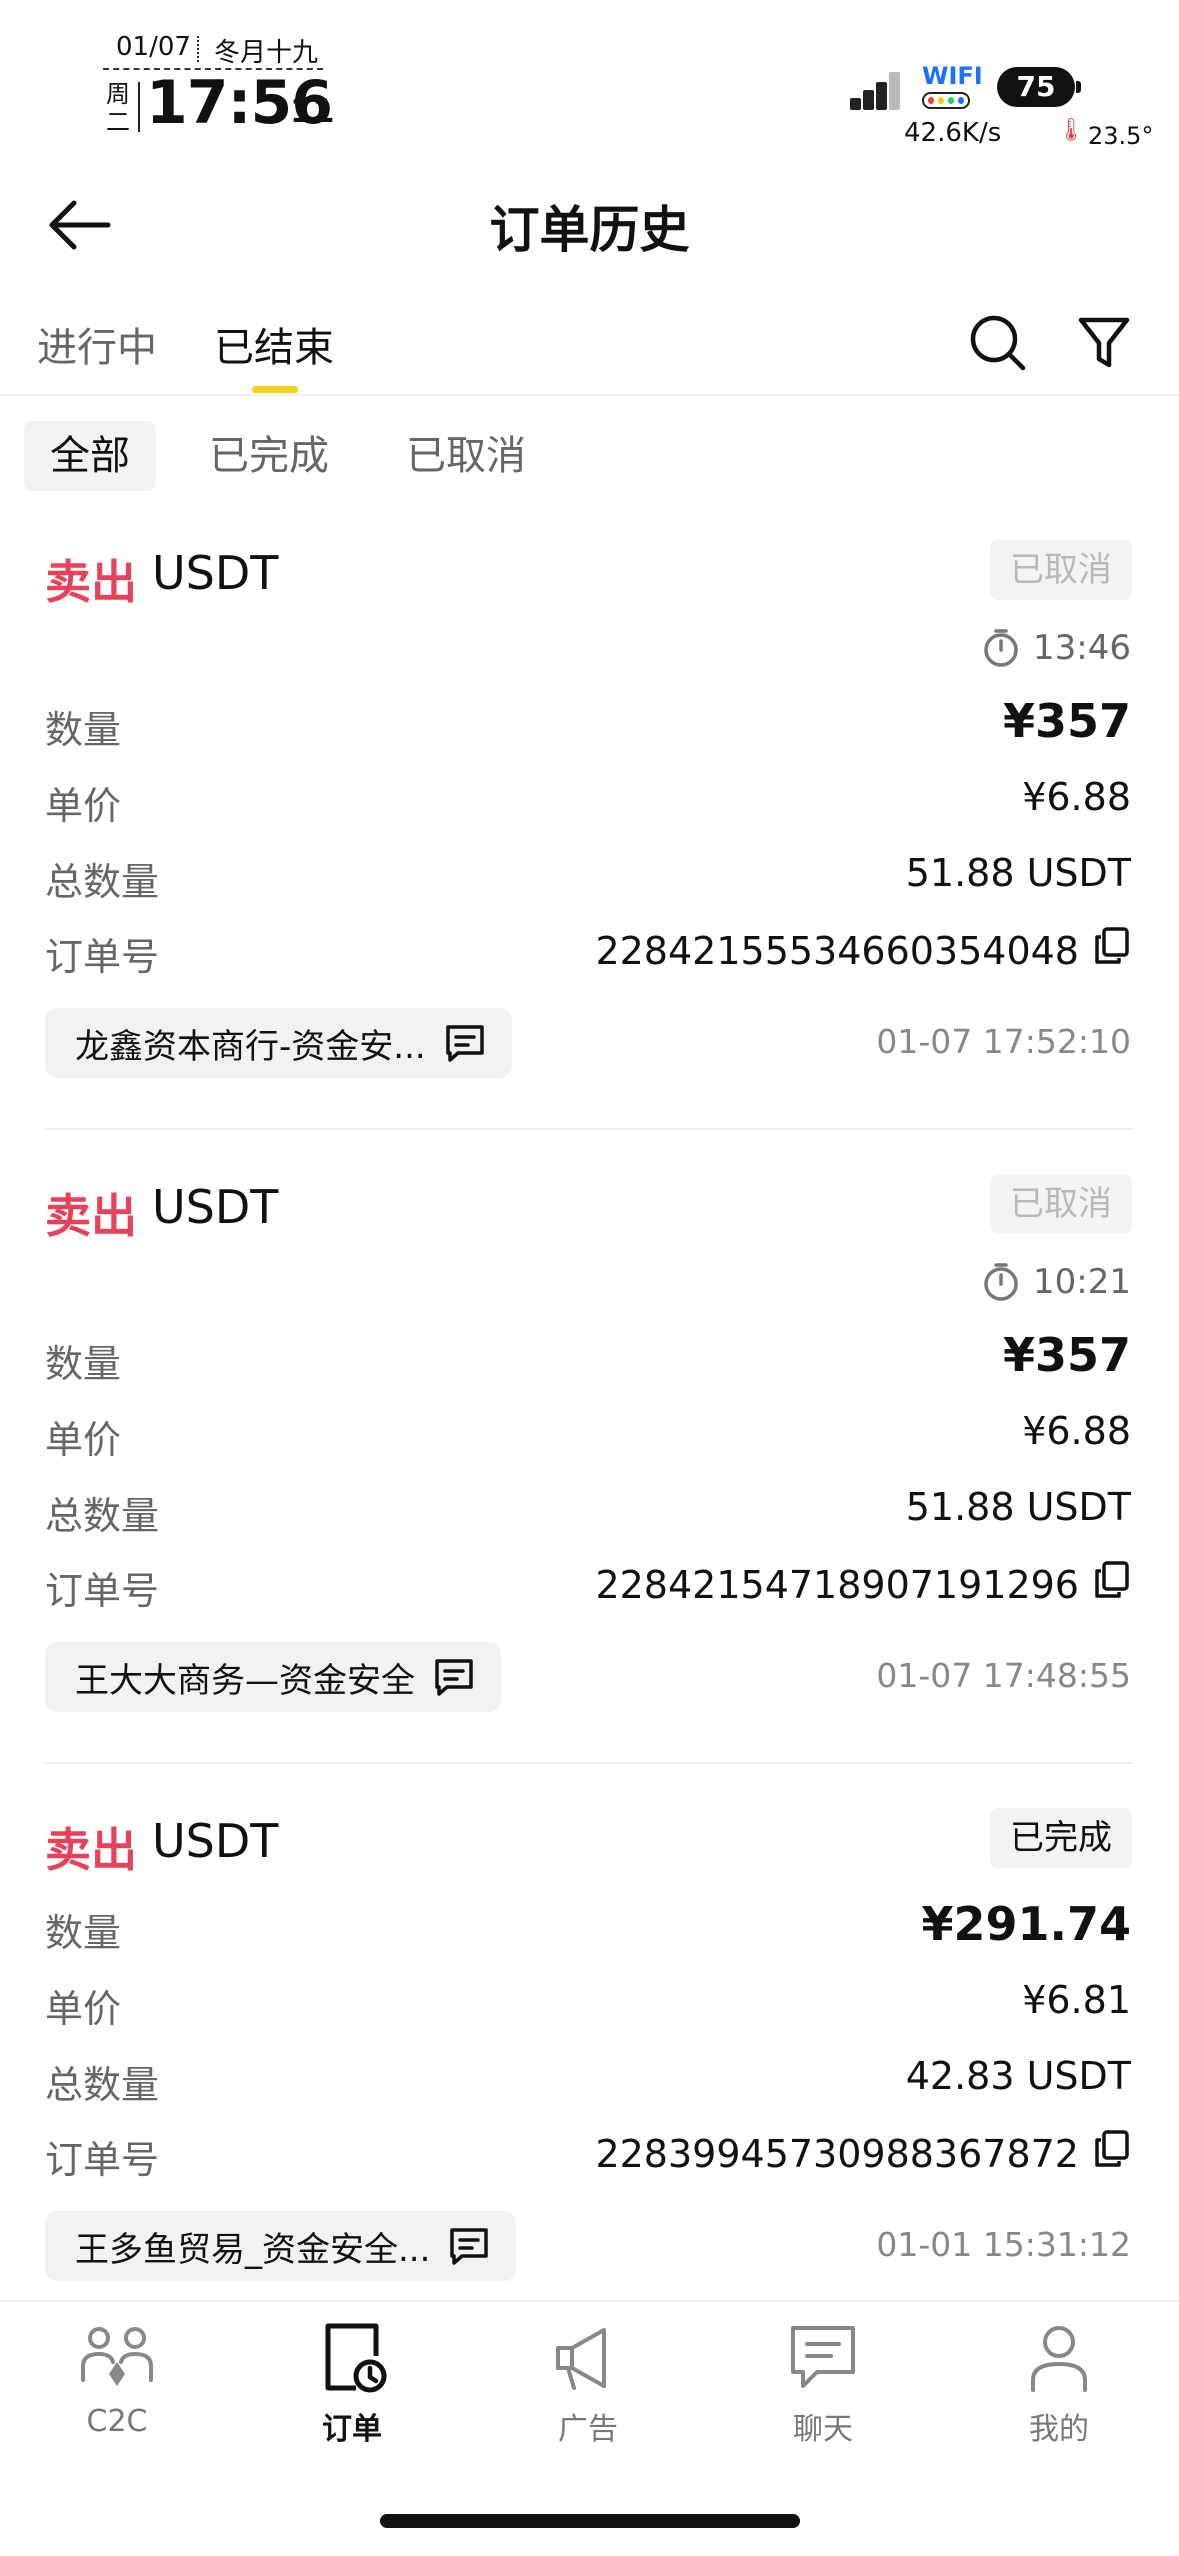 The height and width of the screenshot is (2556, 1179). I want to click on filter-button, so click(1104, 343).